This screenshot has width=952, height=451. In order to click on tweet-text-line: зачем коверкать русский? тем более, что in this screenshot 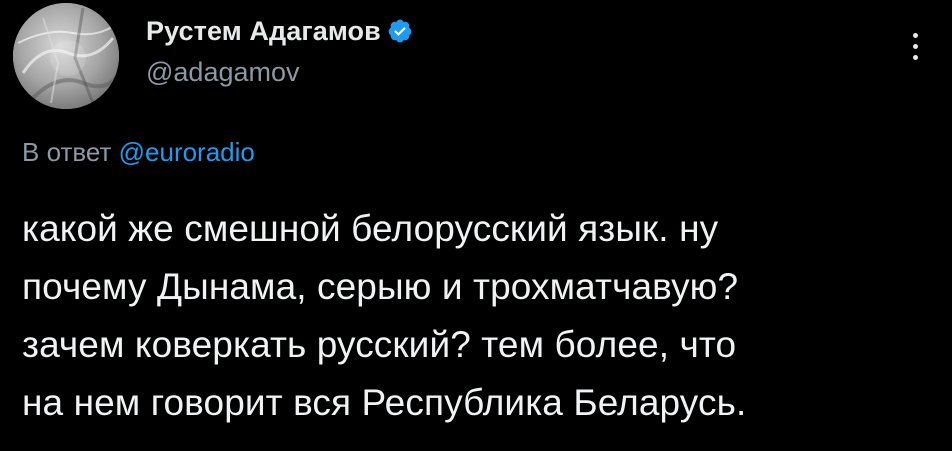, I will do `click(379, 344)`.